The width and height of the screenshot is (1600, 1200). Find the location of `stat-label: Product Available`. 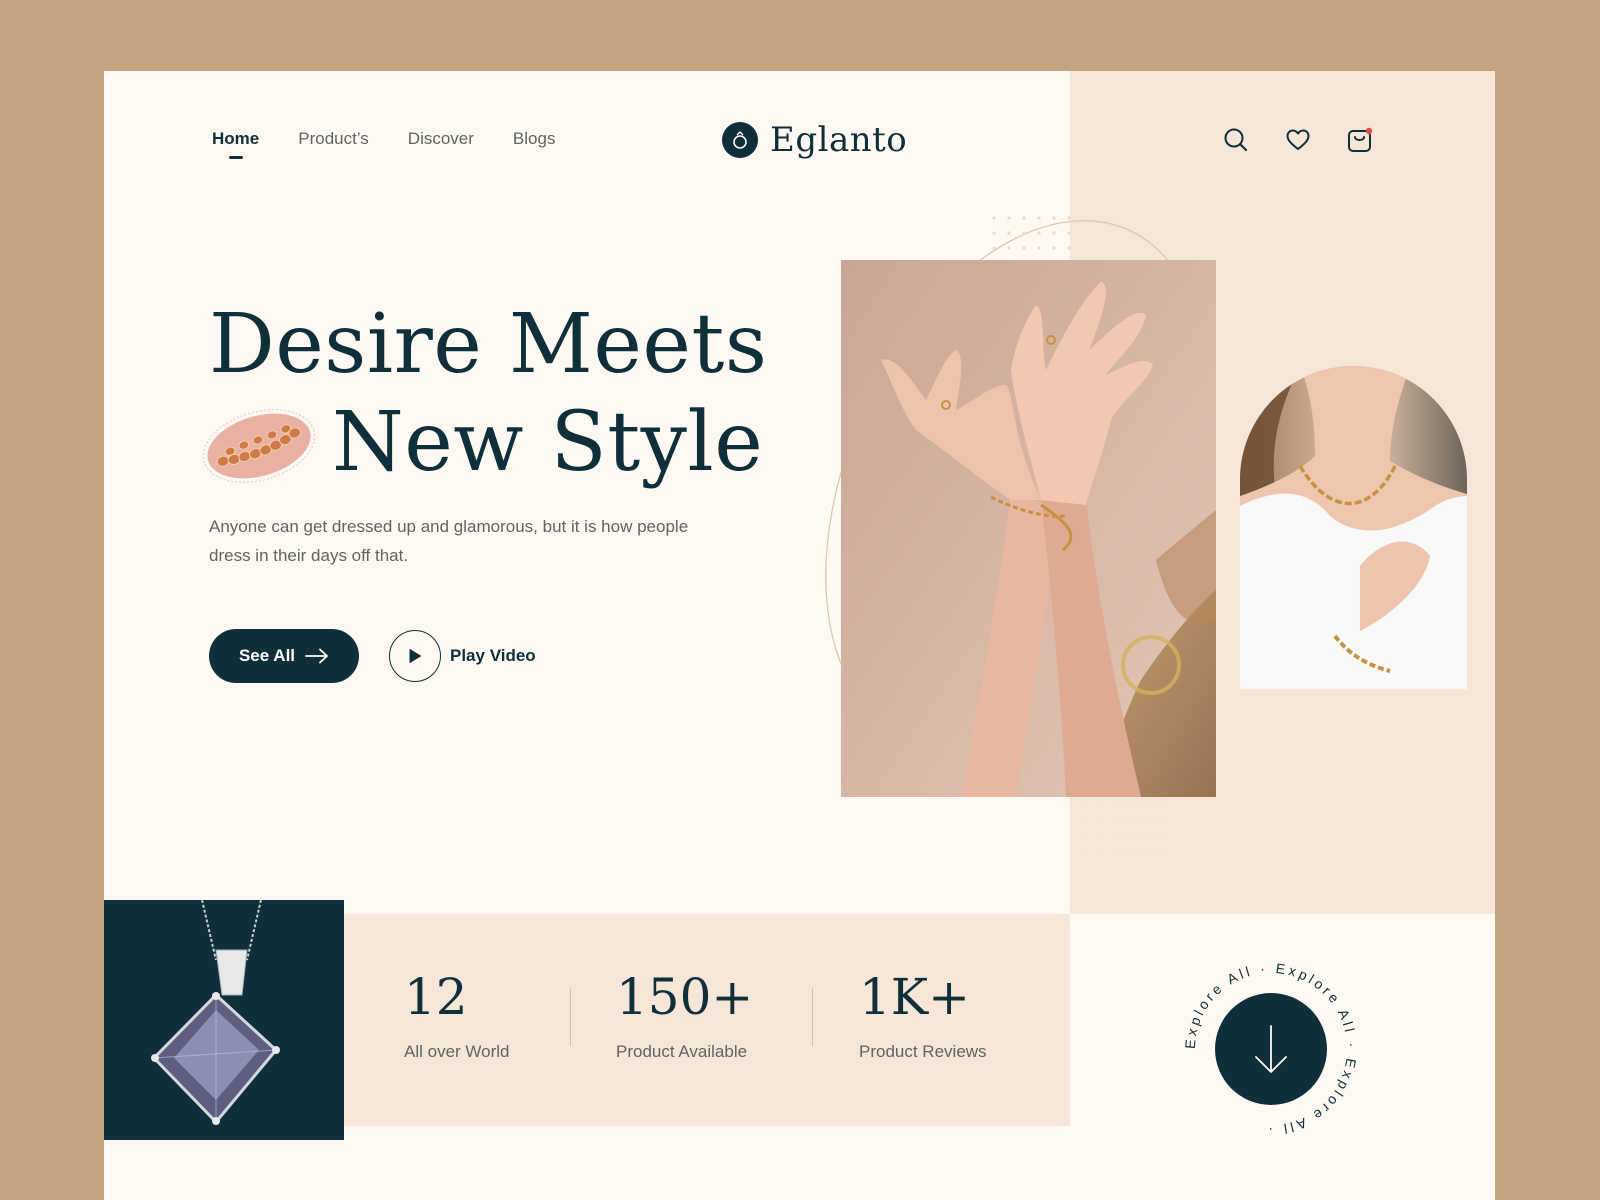

stat-label: Product Available is located at coordinates (682, 1051).